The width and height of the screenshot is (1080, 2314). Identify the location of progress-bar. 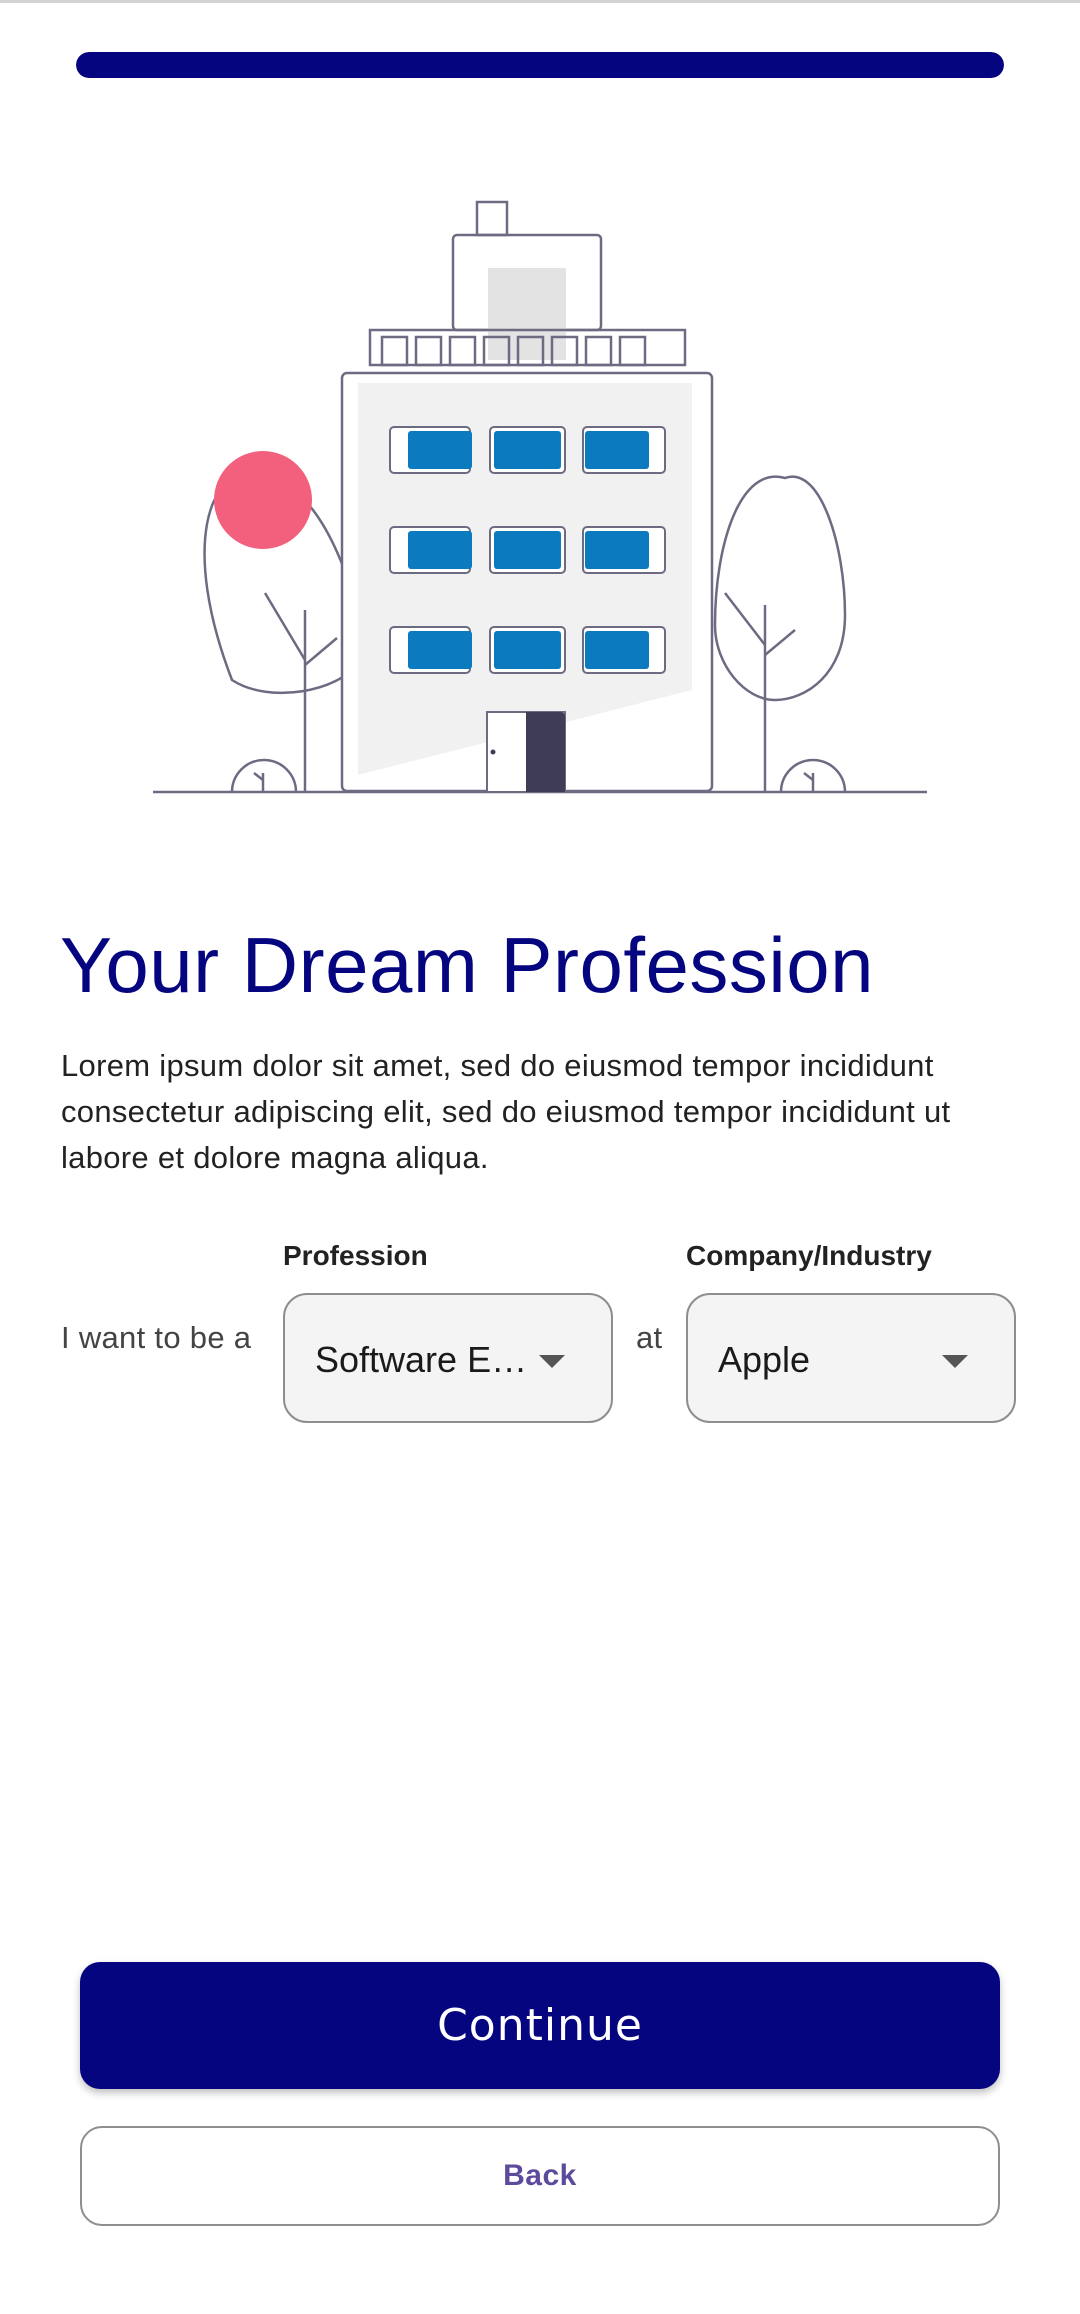
(540, 65).